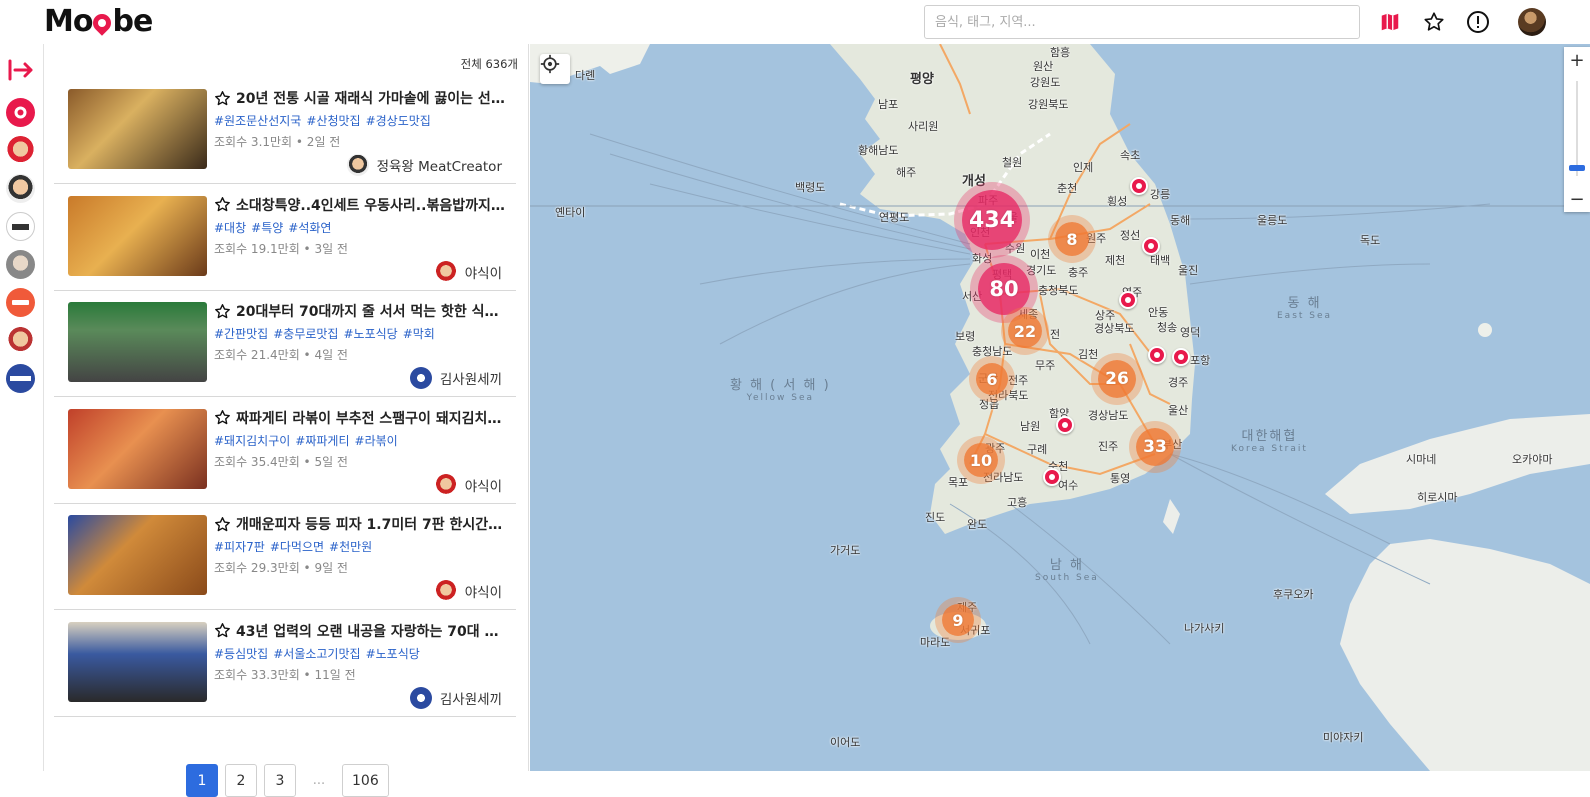 This screenshot has height=797, width=1590. What do you see at coordinates (1155, 447) in the screenshot?
I see `map-cluster: 33` at bounding box center [1155, 447].